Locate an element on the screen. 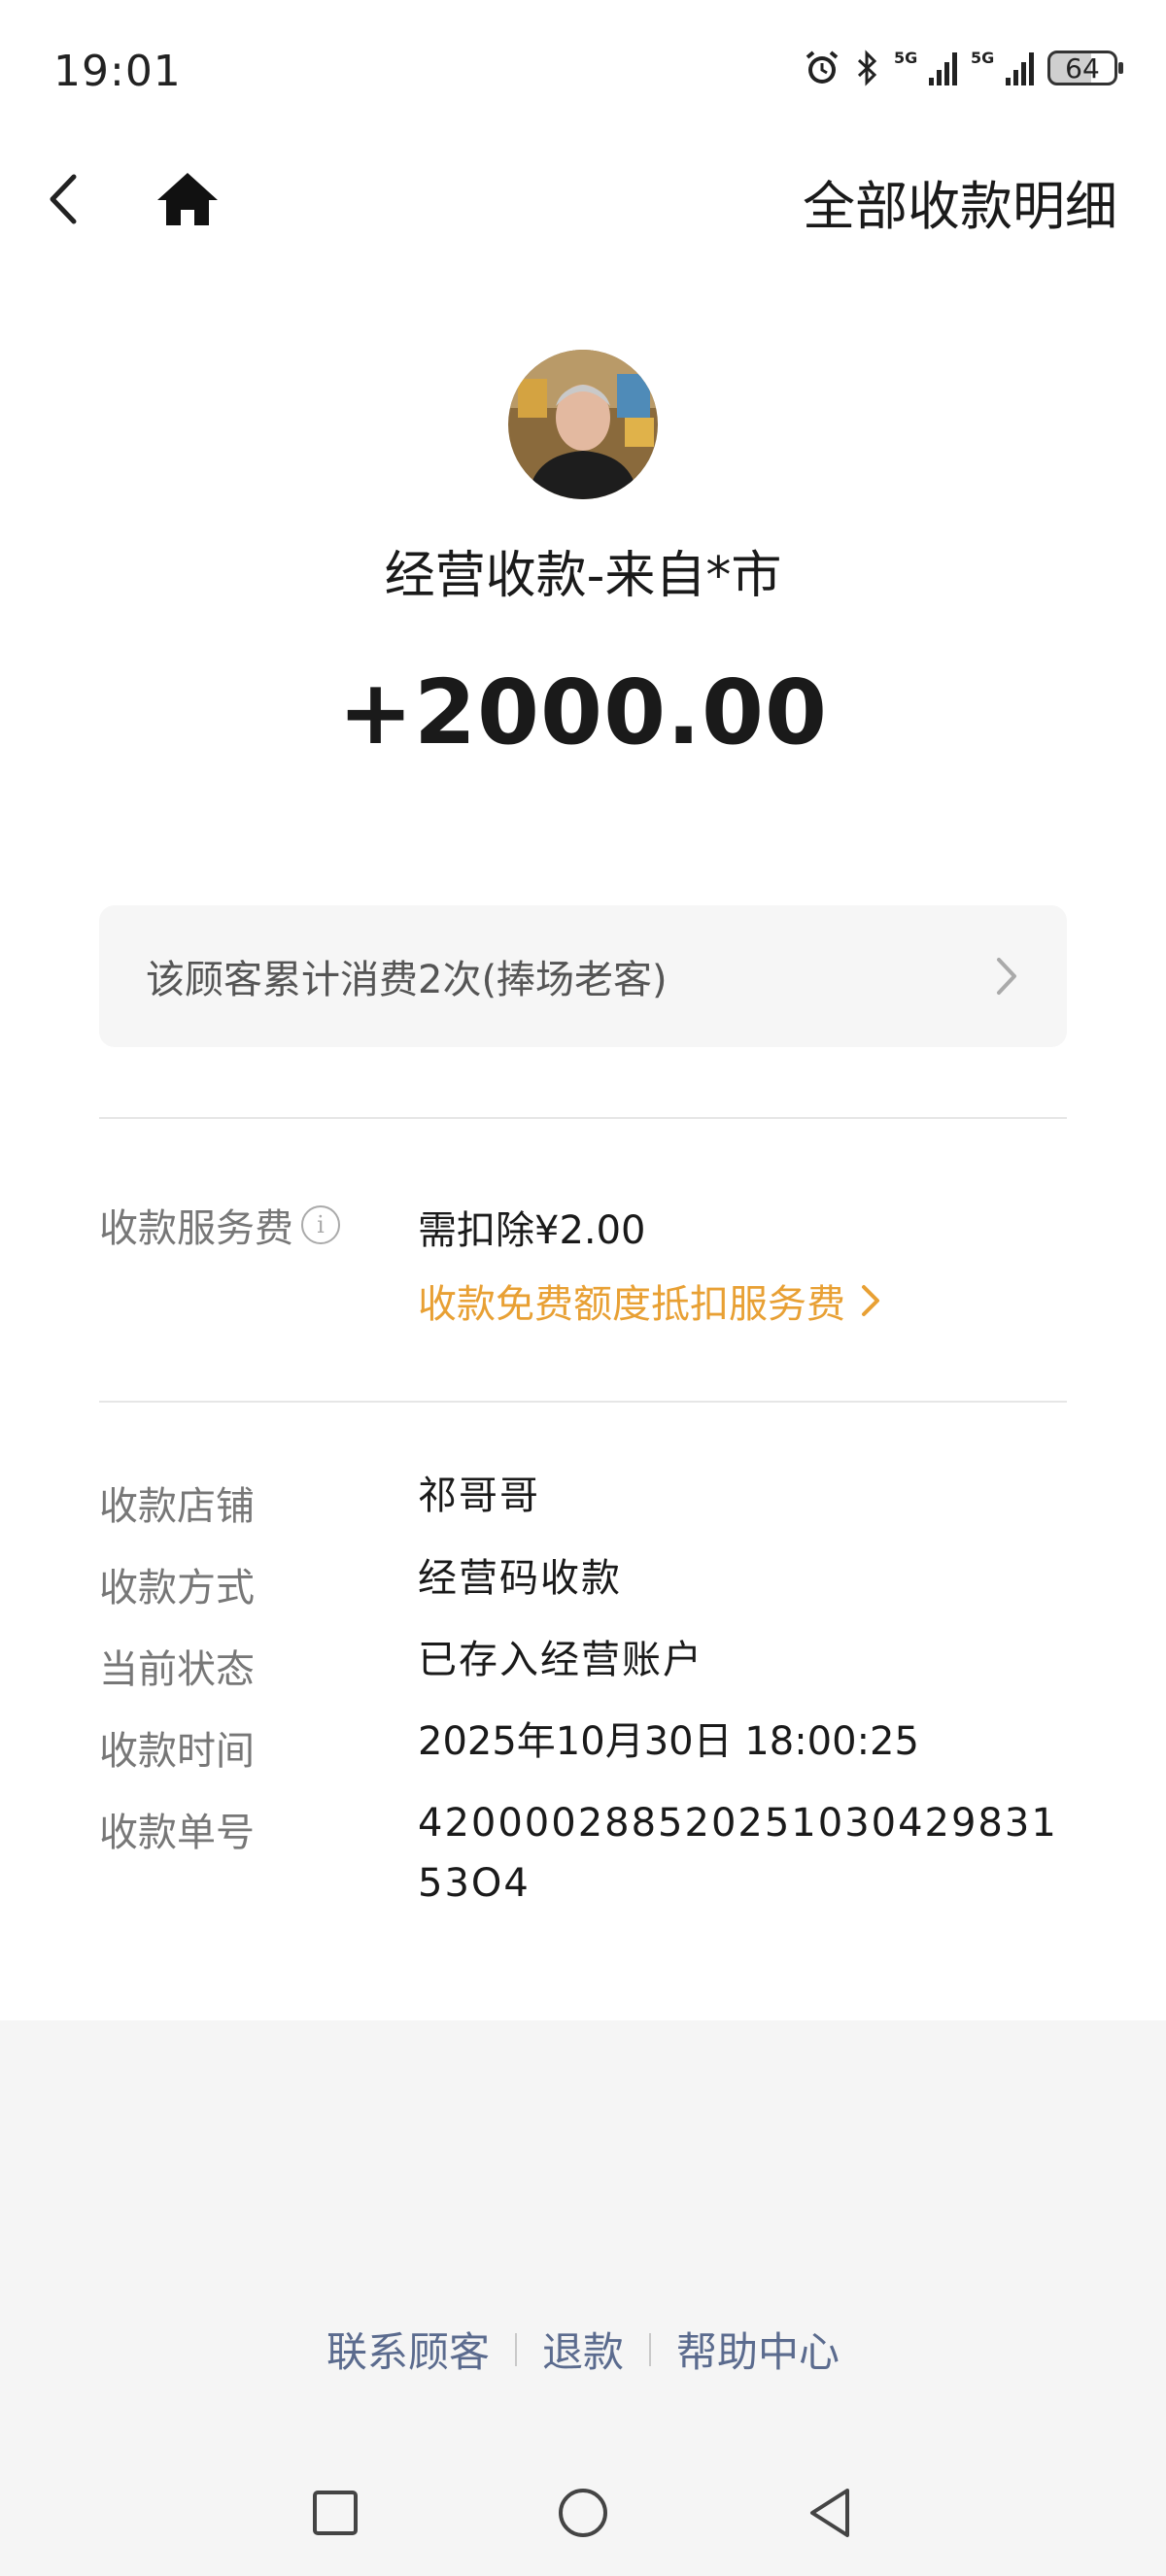  detail-label-status: 当前状态 is located at coordinates (177, 1669).